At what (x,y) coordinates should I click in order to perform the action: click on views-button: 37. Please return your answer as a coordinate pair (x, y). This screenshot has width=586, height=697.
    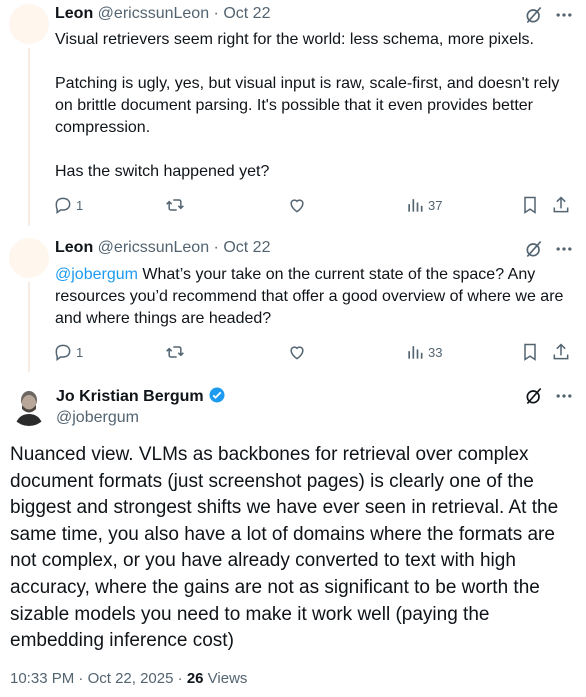
    Looking at the image, I should click on (423, 205).